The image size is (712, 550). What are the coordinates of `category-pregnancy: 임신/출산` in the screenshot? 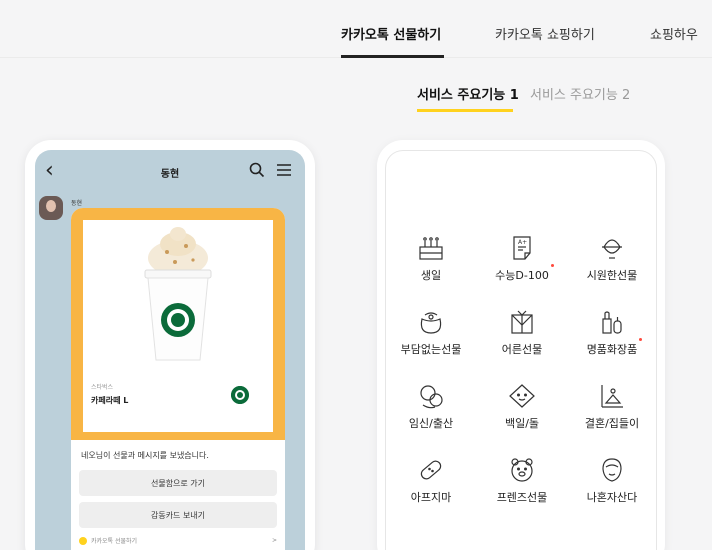 It's located at (431, 407).